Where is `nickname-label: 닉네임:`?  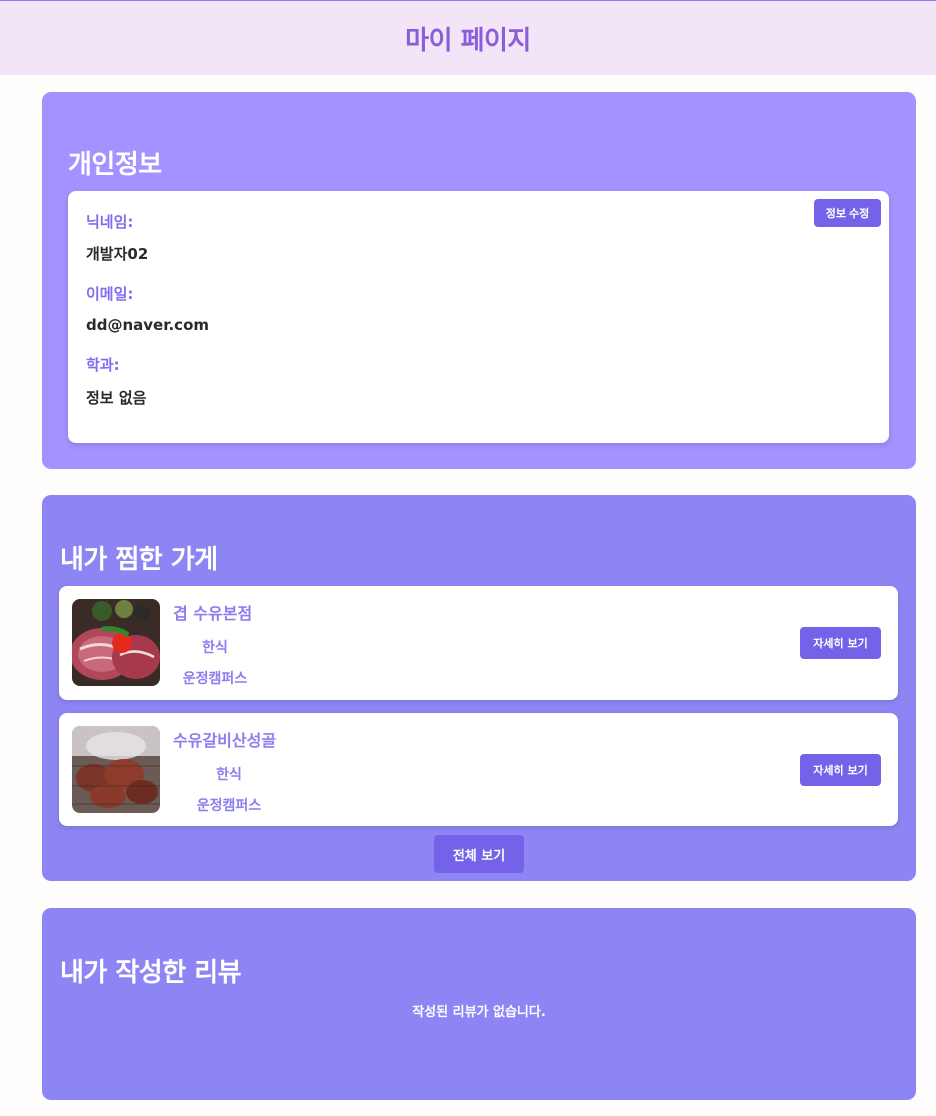
nickname-label: 닉네임: is located at coordinates (110, 222).